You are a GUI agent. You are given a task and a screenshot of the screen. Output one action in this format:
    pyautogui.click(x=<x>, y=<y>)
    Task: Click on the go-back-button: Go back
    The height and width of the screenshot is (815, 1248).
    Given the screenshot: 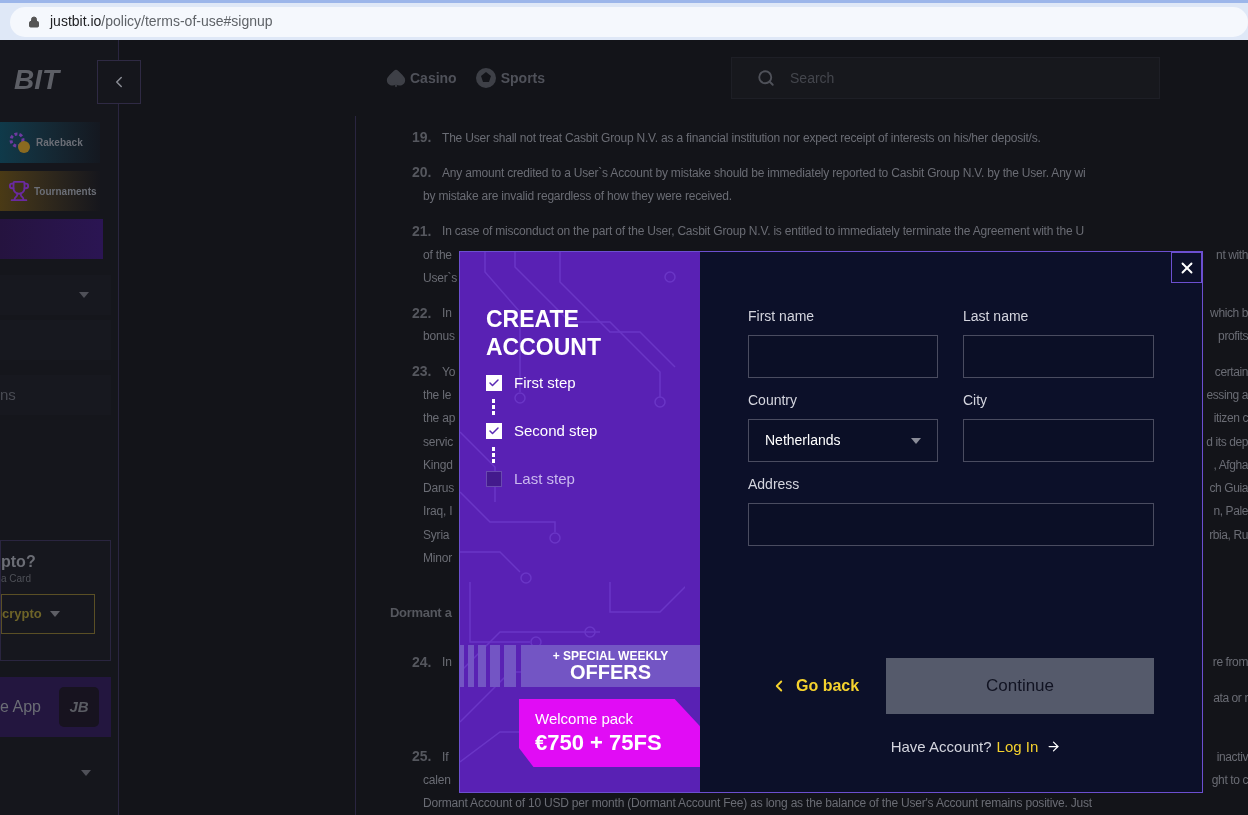 What is the action you would take?
    pyautogui.click(x=815, y=685)
    